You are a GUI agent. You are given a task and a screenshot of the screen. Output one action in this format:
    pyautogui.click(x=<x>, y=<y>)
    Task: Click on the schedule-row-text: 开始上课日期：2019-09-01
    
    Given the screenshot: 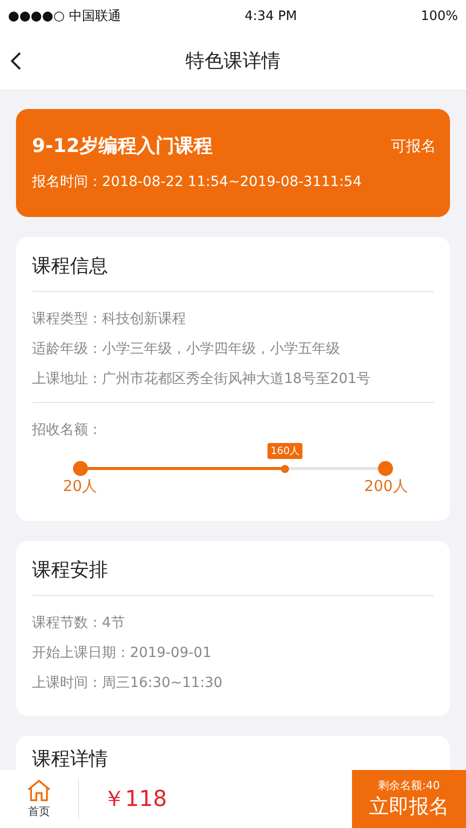 What is the action you would take?
    pyautogui.click(x=122, y=653)
    